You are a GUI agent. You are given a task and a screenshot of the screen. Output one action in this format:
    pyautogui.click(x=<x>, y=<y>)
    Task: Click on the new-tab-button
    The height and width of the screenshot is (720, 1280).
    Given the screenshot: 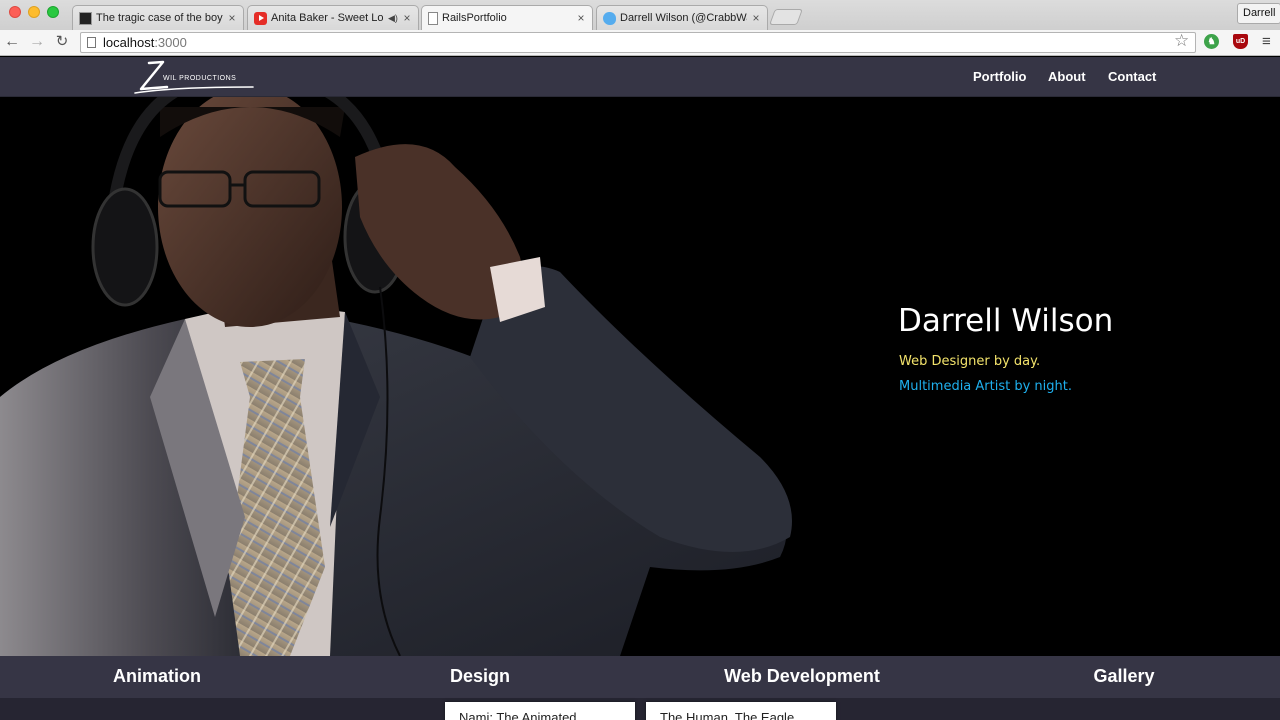 What is the action you would take?
    pyautogui.click(x=786, y=17)
    